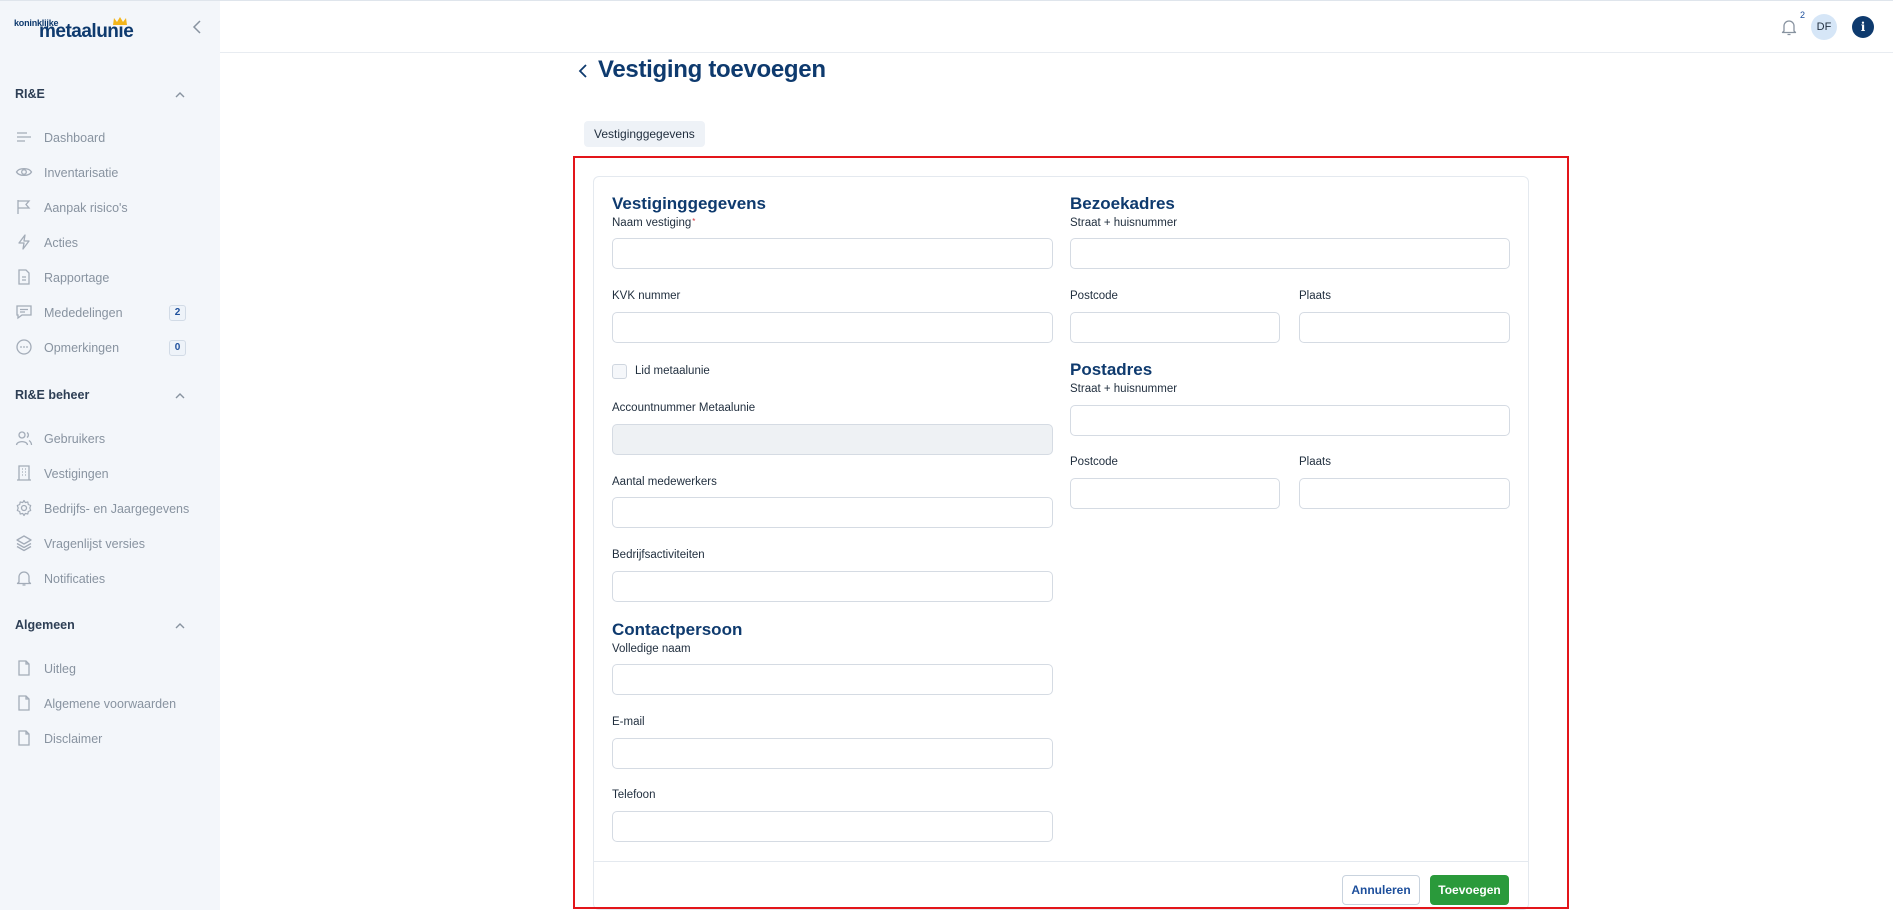  I want to click on sidebar-item-label: Algemene voorwaarden, so click(110, 703).